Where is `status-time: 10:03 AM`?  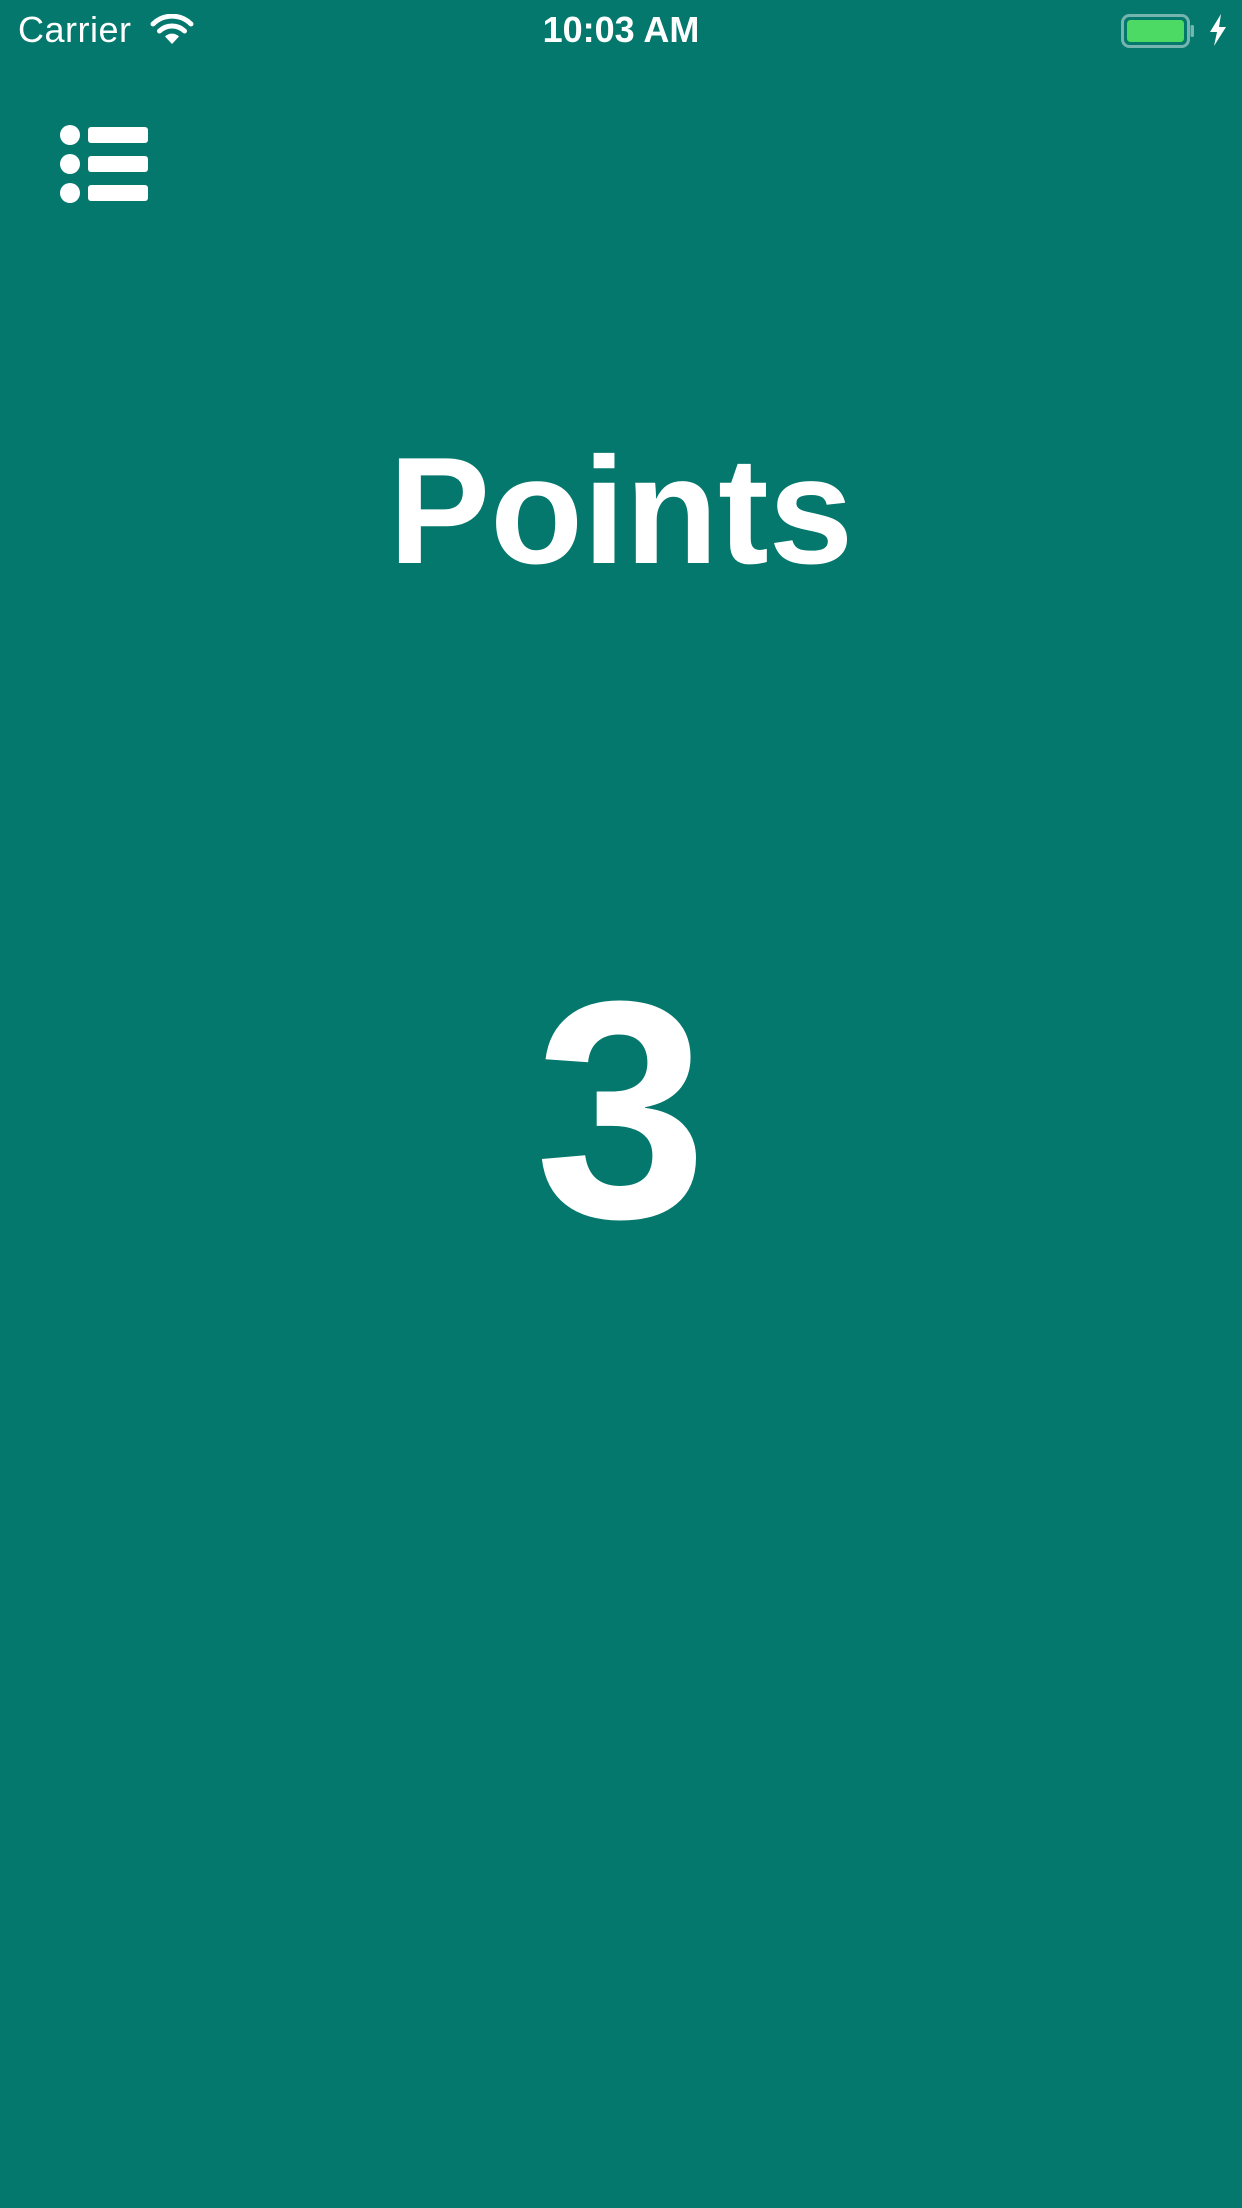
status-time: 10:03 AM is located at coordinates (621, 29).